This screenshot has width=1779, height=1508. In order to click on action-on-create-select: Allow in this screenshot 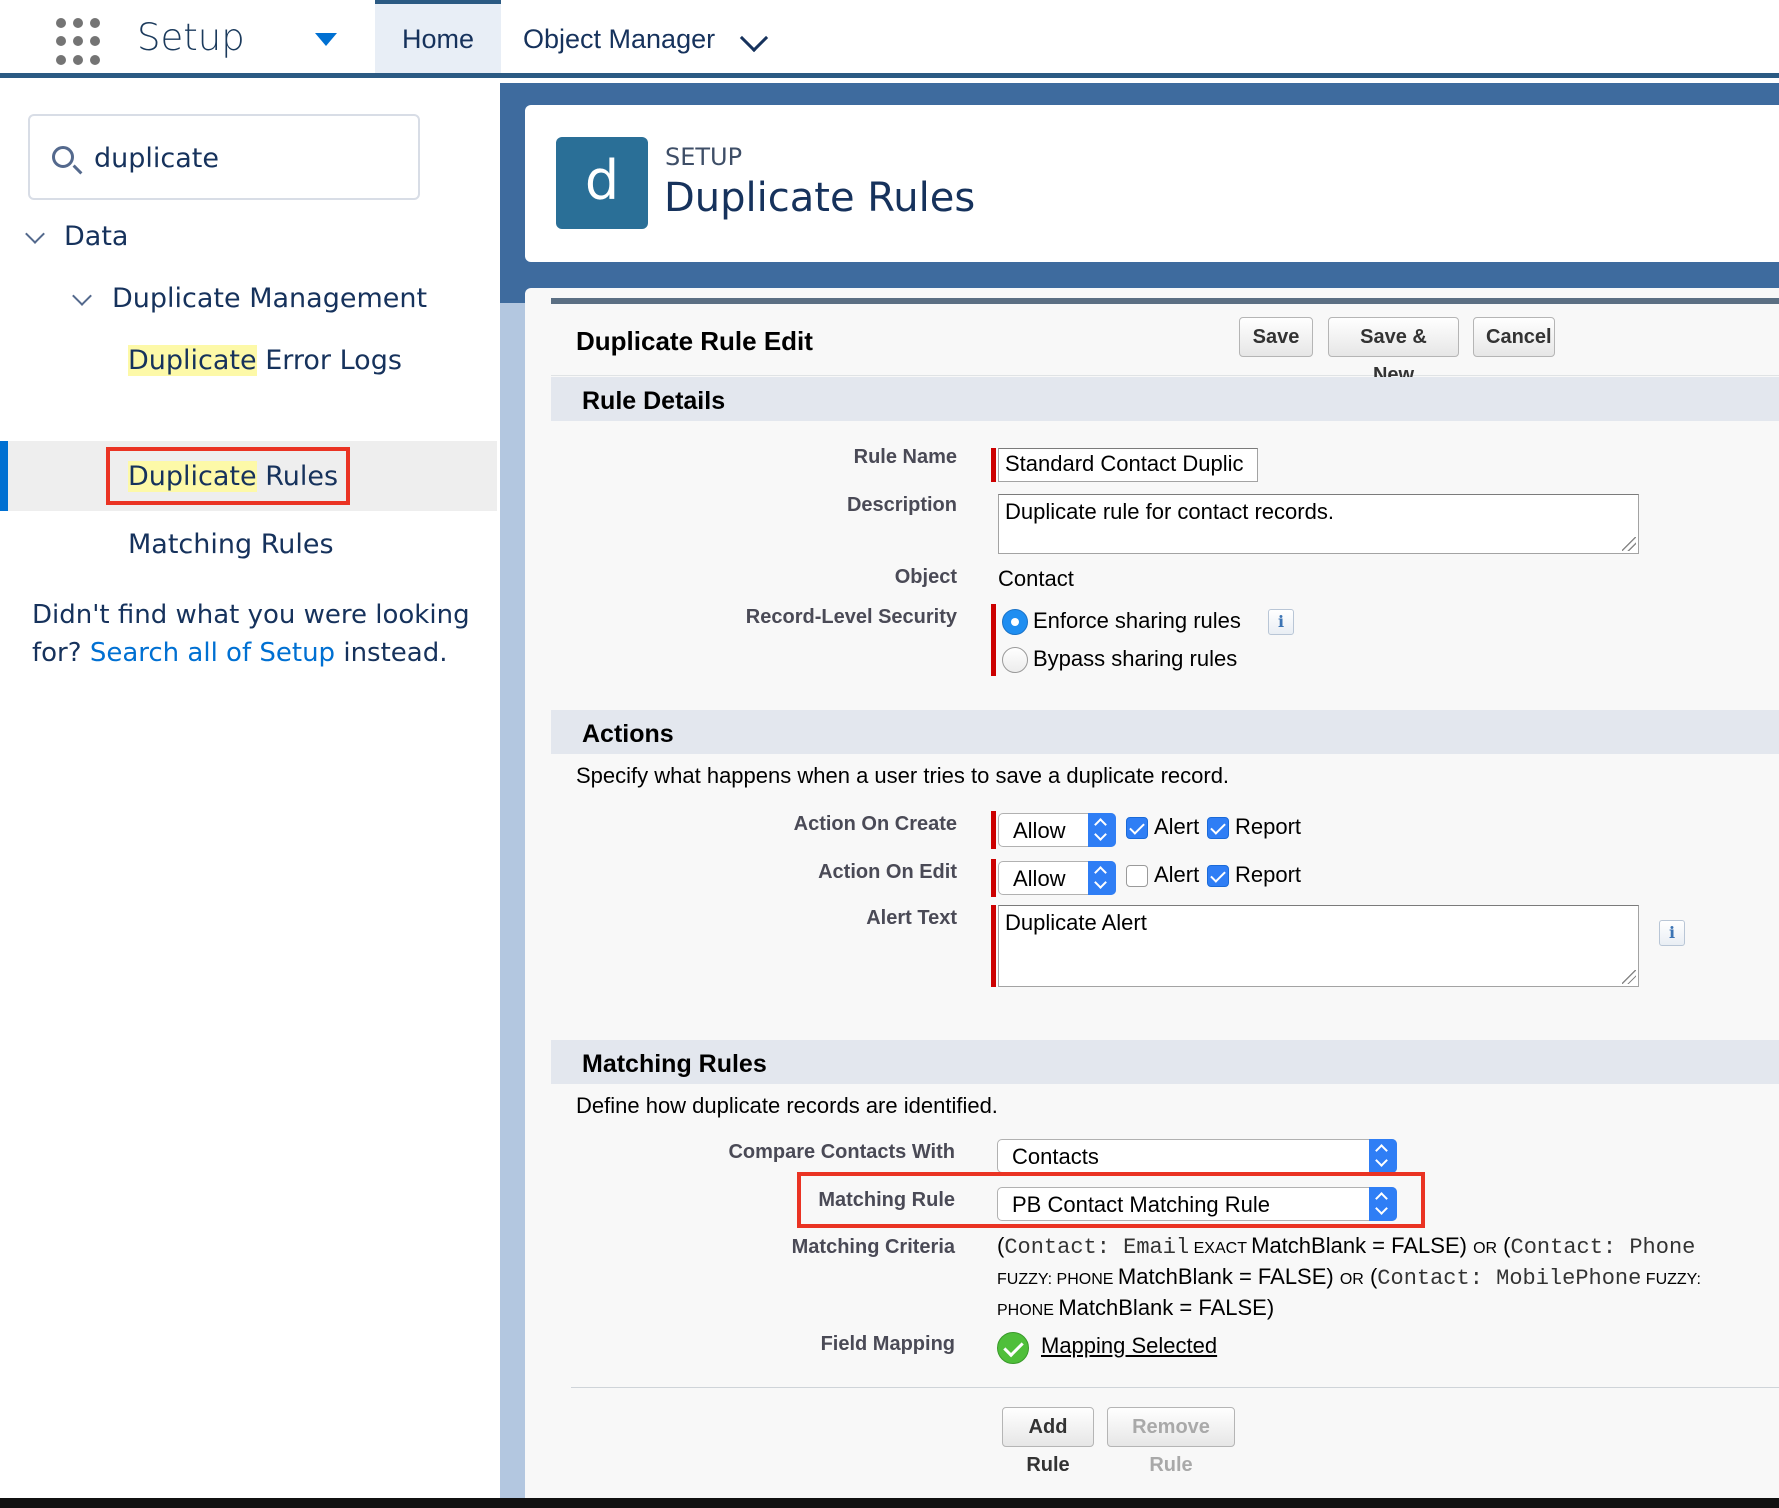, I will do `click(1057, 830)`.